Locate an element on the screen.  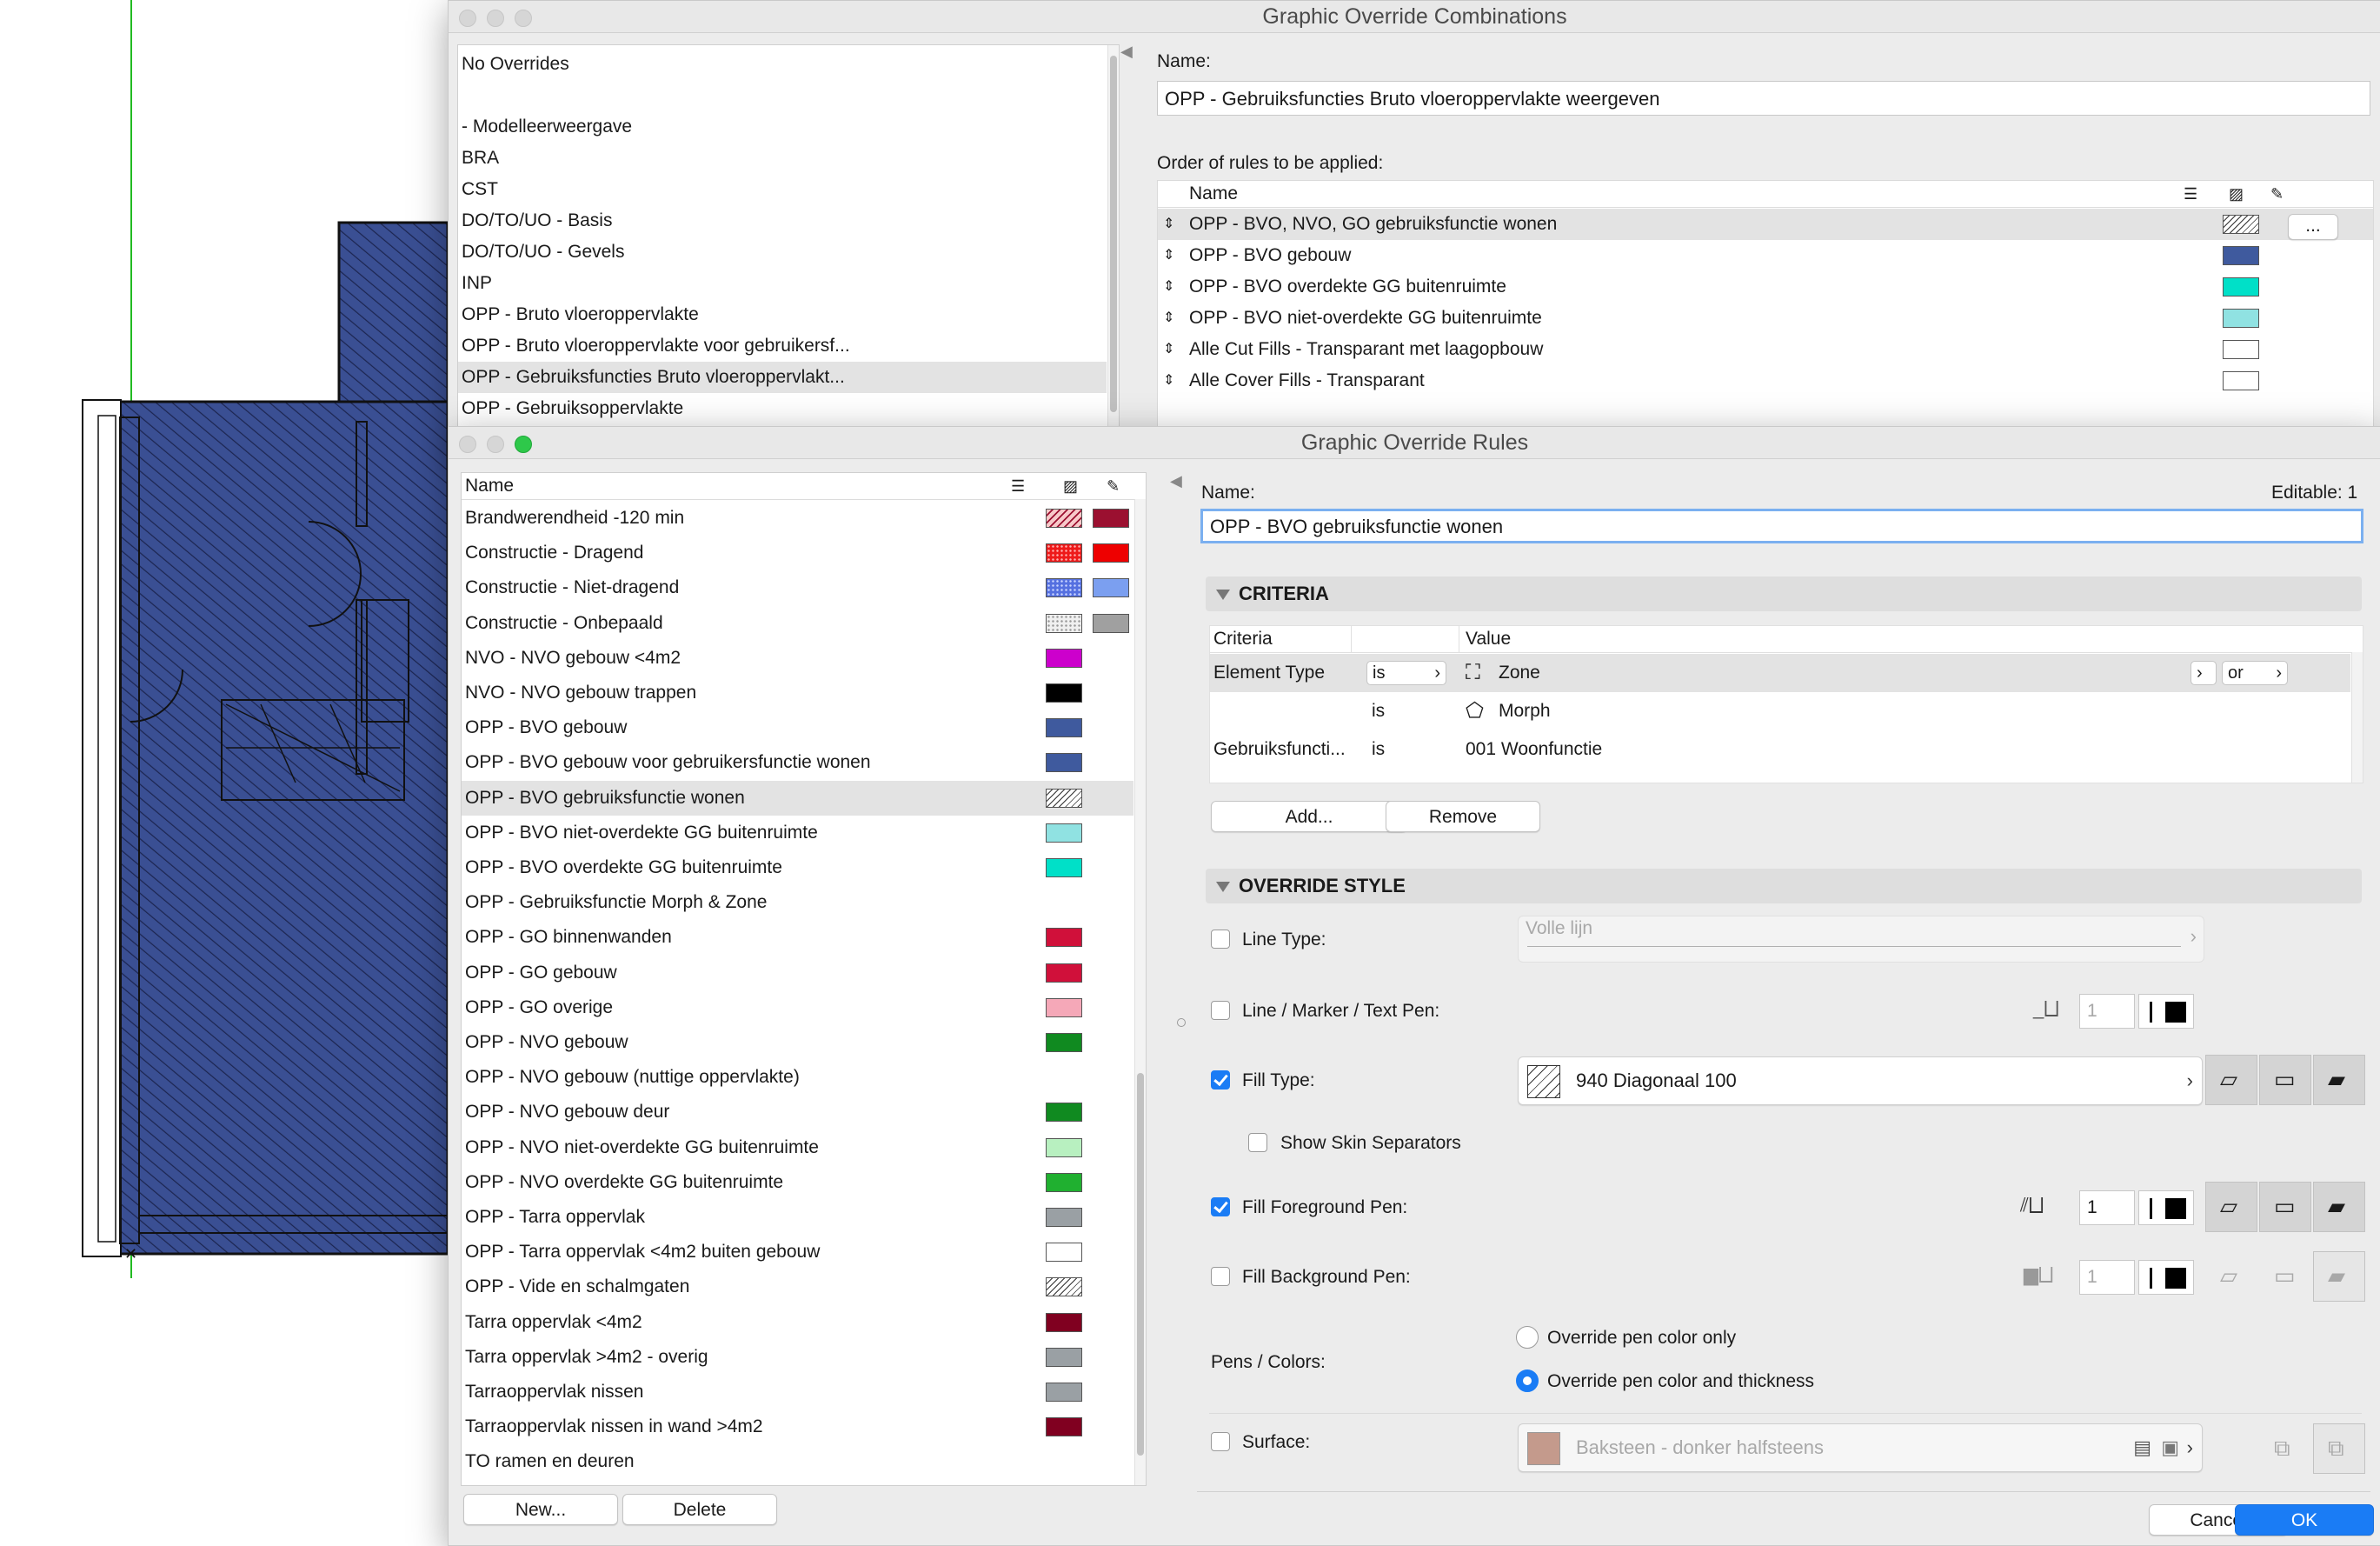
rule-list-item: NVO - NVO gebouw <4m2 is located at coordinates (797, 658).